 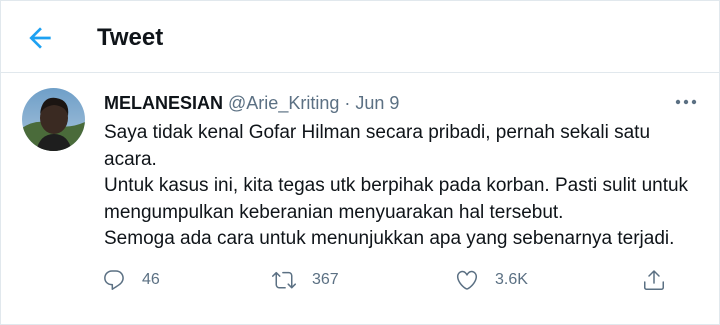 I want to click on tweet-meta: MELANESIAN @Arie_Kriting · Jun 9, so click(x=251, y=103).